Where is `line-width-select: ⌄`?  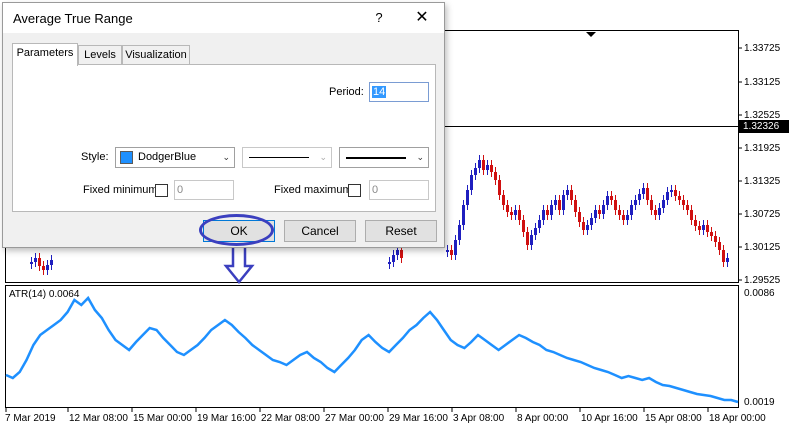
line-width-select: ⌄ is located at coordinates (384, 157).